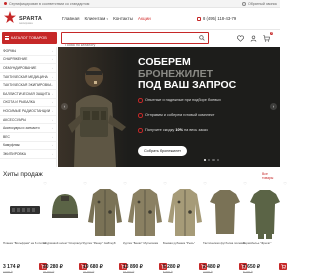 This screenshot has width=320, height=280. I want to click on favorites-button, so click(240, 38).